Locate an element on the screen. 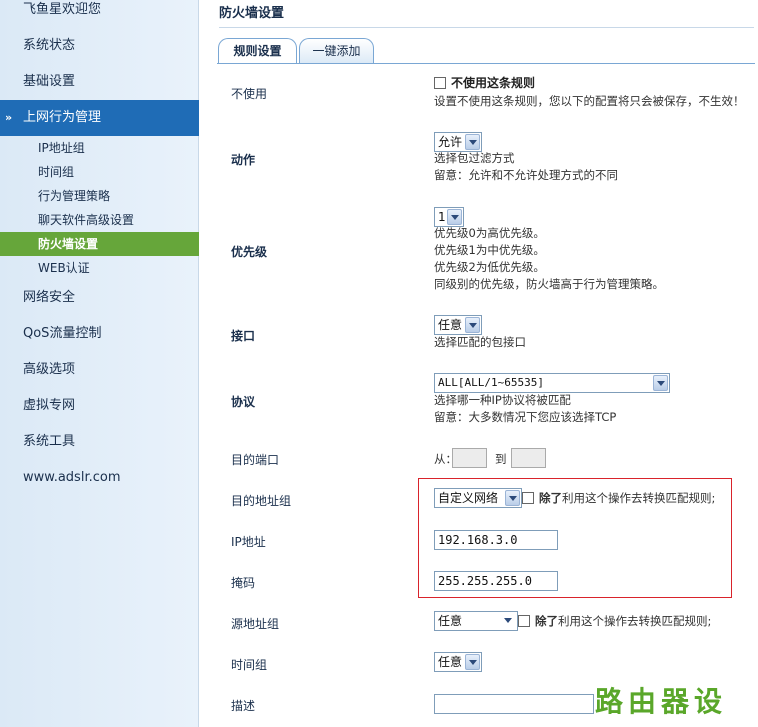 The height and width of the screenshot is (727, 758). sidebar-link-website: www.adslr.com is located at coordinates (99, 478).